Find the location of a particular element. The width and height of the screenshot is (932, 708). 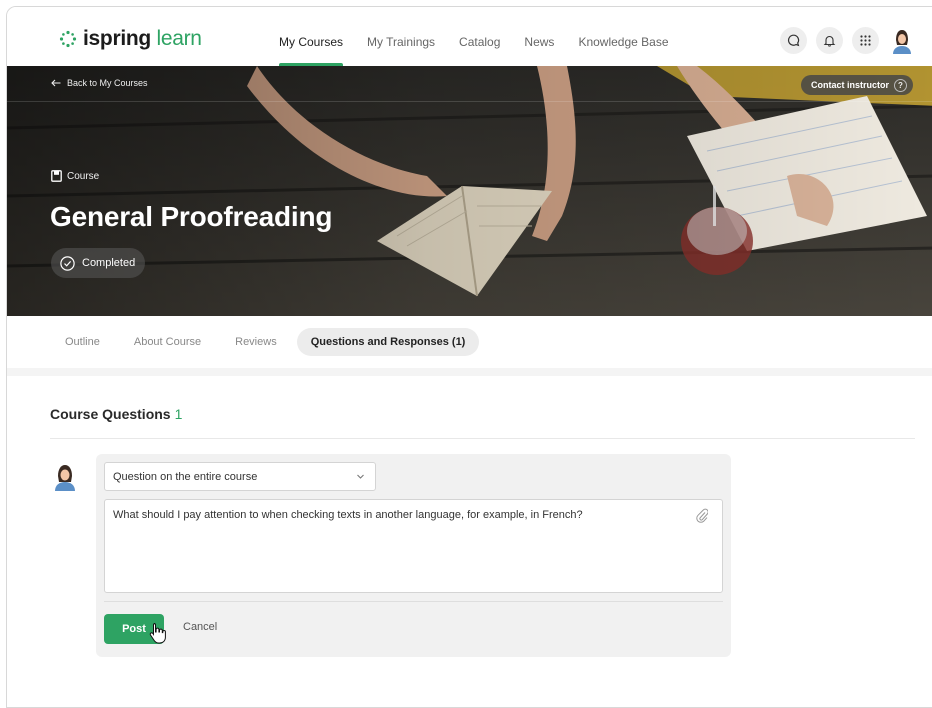

course-kind-label: Course is located at coordinates (75, 176).